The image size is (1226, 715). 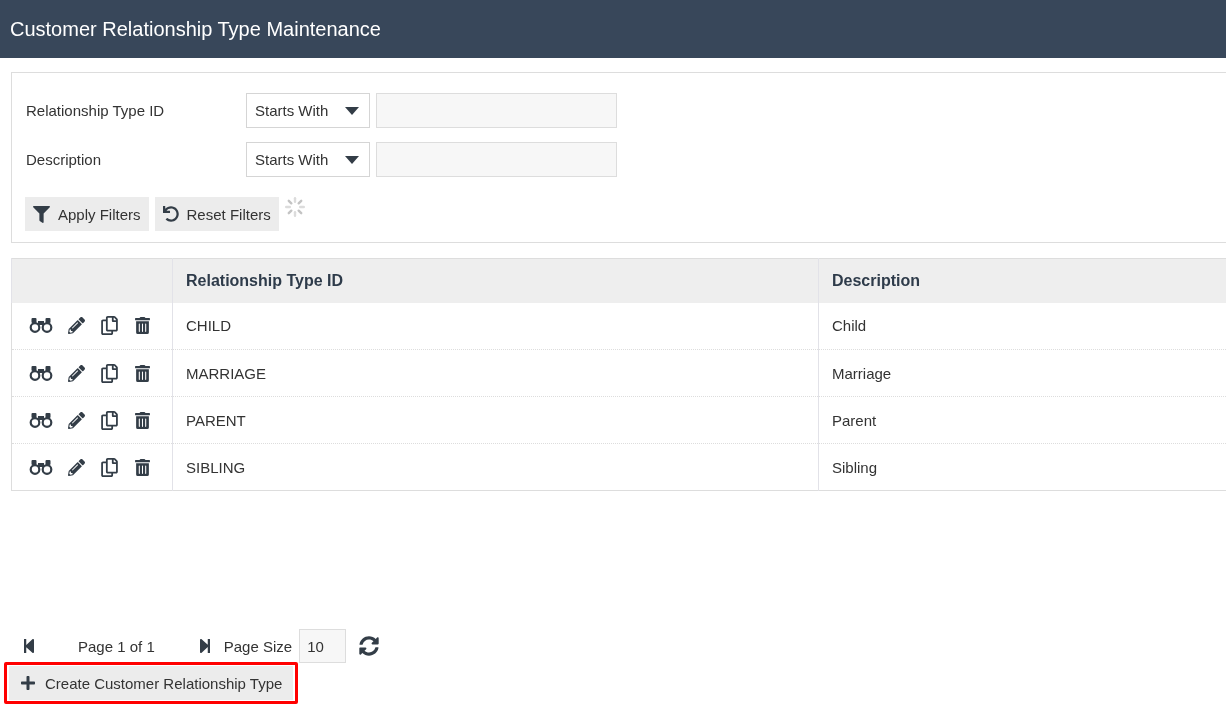 What do you see at coordinates (216, 214) in the screenshot?
I see `reset-filters-button: Reset Filters` at bounding box center [216, 214].